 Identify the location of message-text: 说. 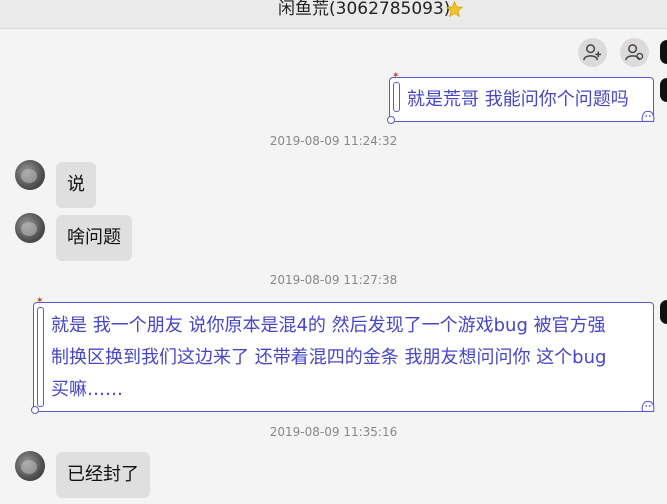
(76, 184).